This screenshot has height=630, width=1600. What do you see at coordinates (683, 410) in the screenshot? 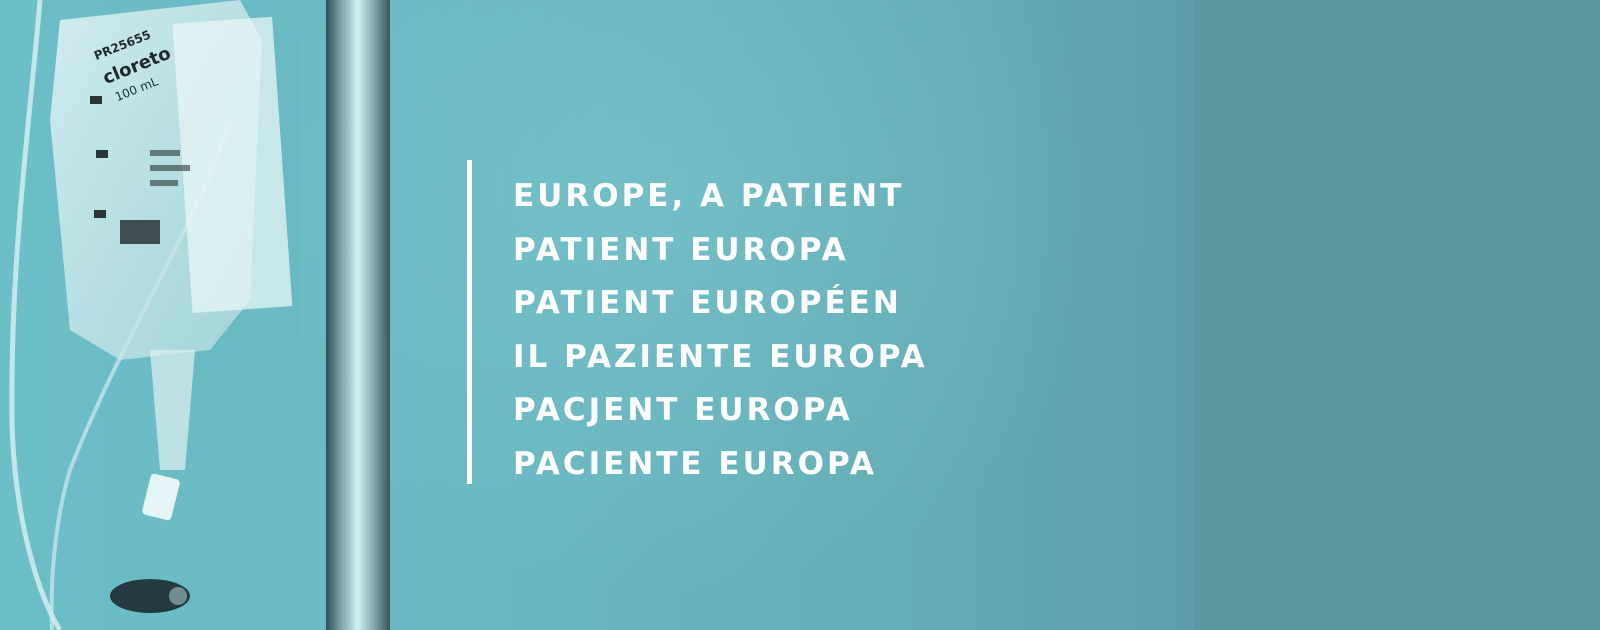
I see `title-line-pl: PACJENT EUROPA` at bounding box center [683, 410].